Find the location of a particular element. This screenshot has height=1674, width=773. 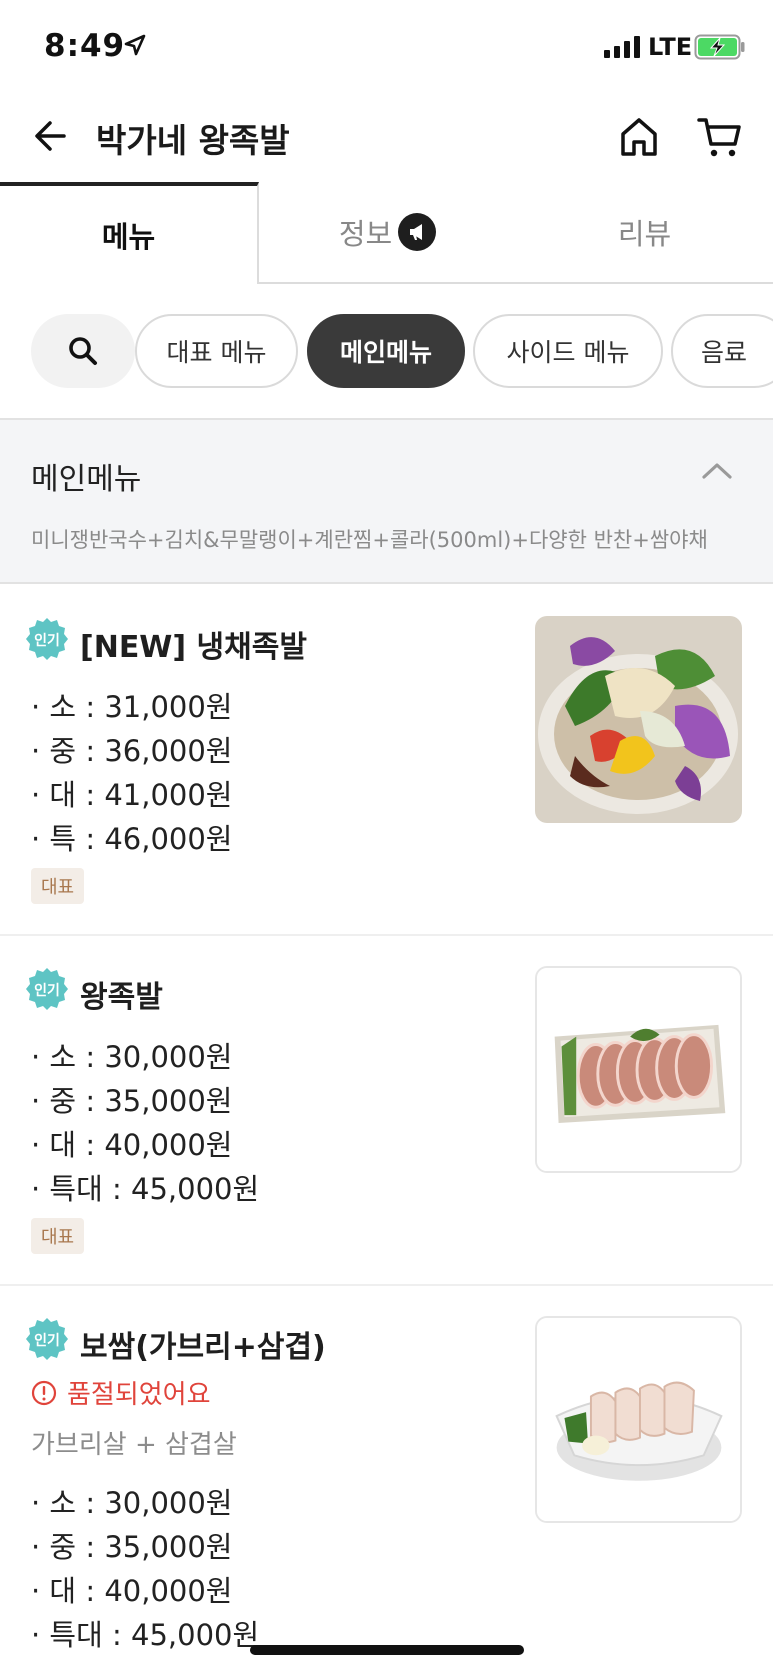

menu-item-name: 왕족발 is located at coordinates (121, 997).